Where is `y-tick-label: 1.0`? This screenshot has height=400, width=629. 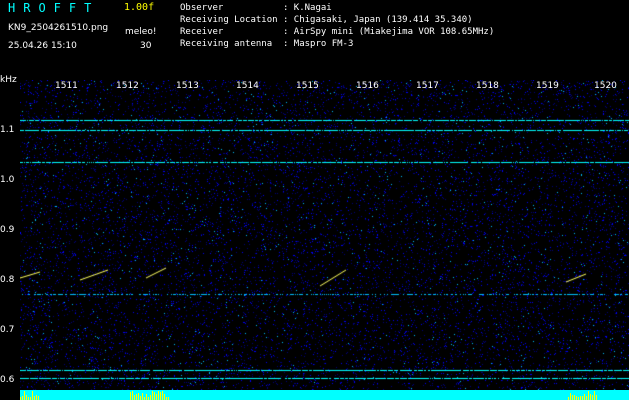
y-tick-label: 1.0 is located at coordinates (7, 180).